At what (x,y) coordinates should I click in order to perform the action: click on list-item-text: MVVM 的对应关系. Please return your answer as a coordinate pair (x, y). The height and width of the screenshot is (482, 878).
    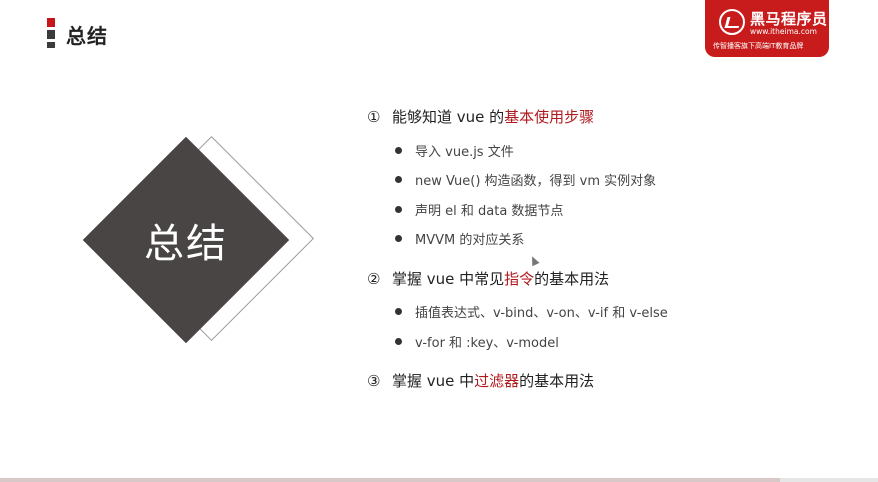
    Looking at the image, I should click on (470, 240).